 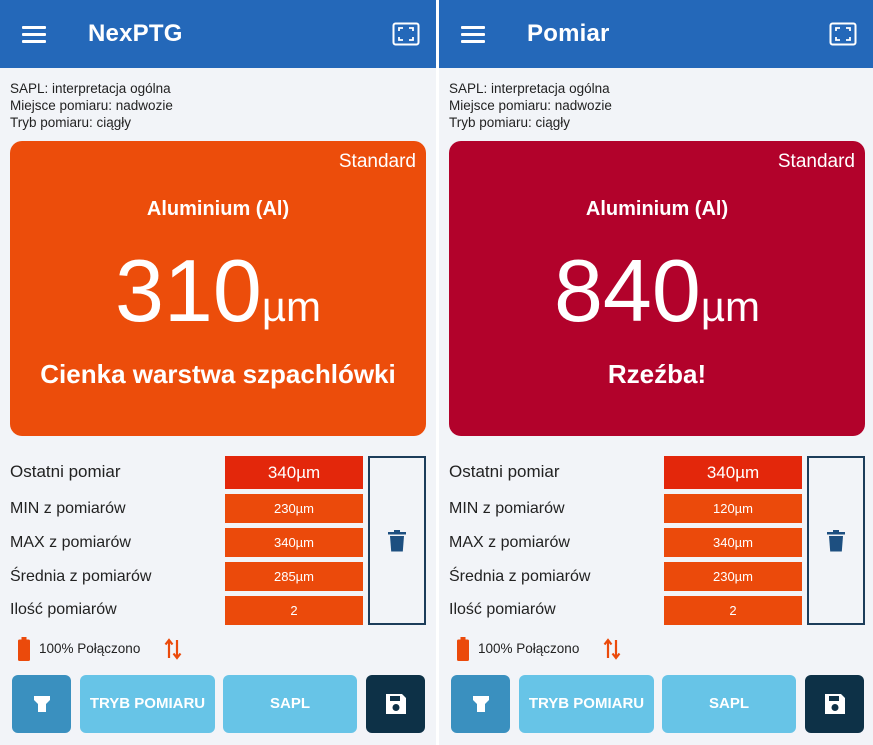 I want to click on interpretation-status: Rzeźba!, so click(x=657, y=374).